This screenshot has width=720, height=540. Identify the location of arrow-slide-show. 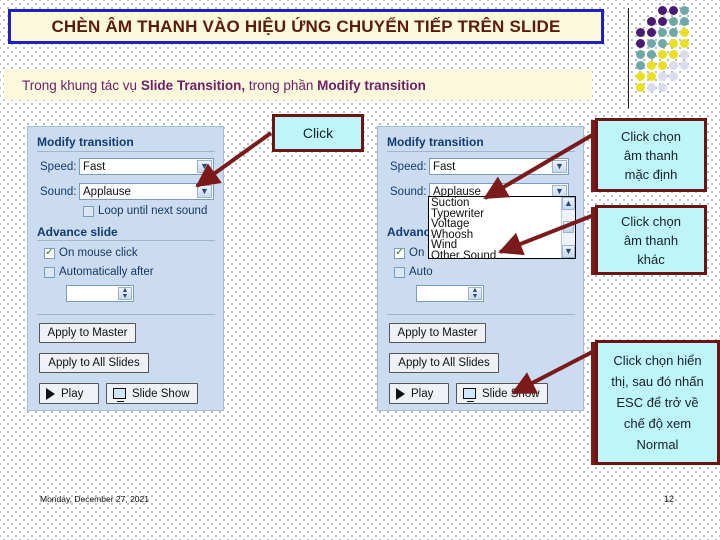
(554, 371).